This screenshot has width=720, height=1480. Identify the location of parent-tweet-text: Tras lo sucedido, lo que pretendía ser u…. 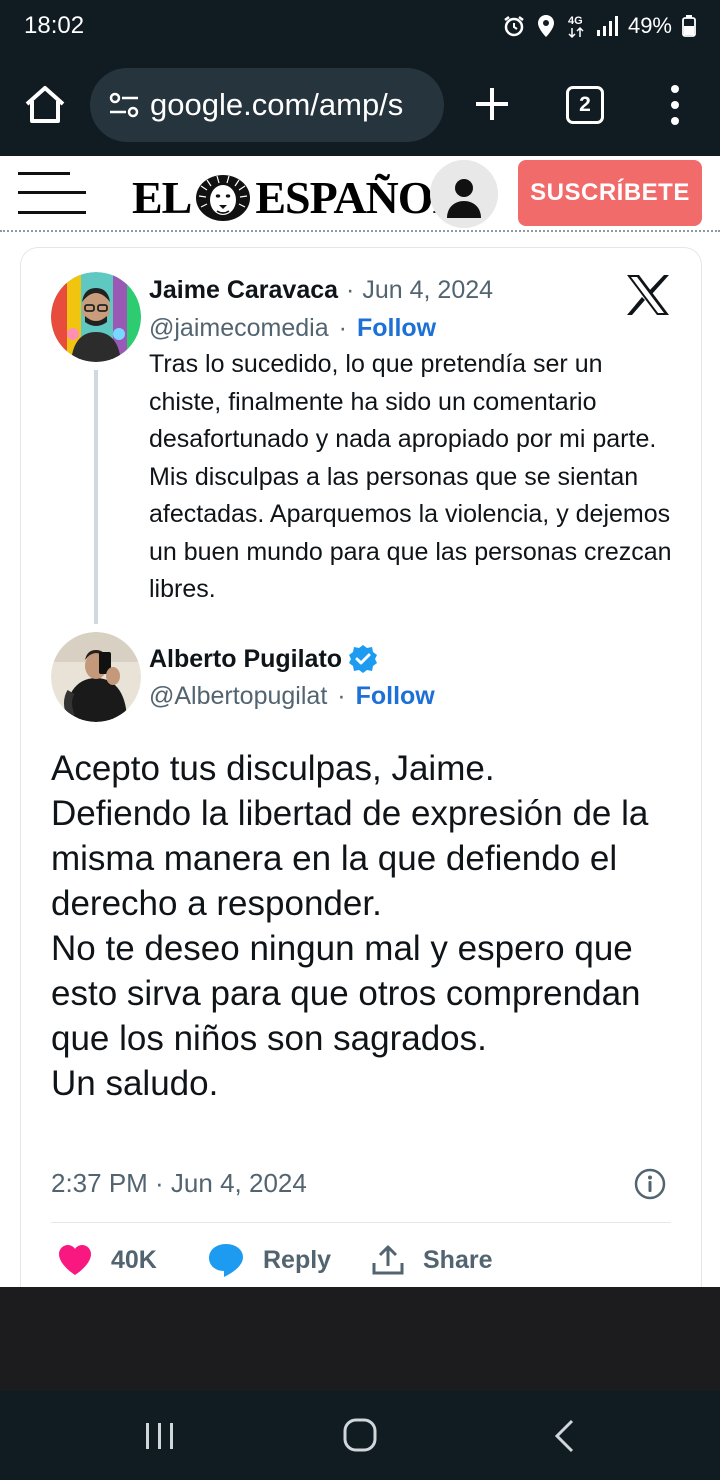
(410, 476).